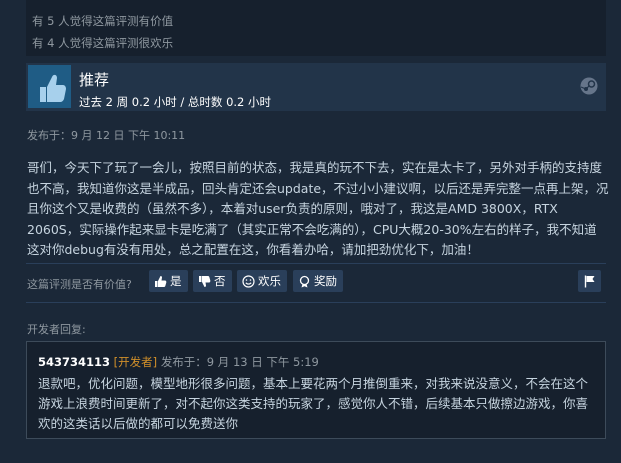  Describe the element at coordinates (74, 362) in the screenshot. I see `developer-name: 543734113` at that location.